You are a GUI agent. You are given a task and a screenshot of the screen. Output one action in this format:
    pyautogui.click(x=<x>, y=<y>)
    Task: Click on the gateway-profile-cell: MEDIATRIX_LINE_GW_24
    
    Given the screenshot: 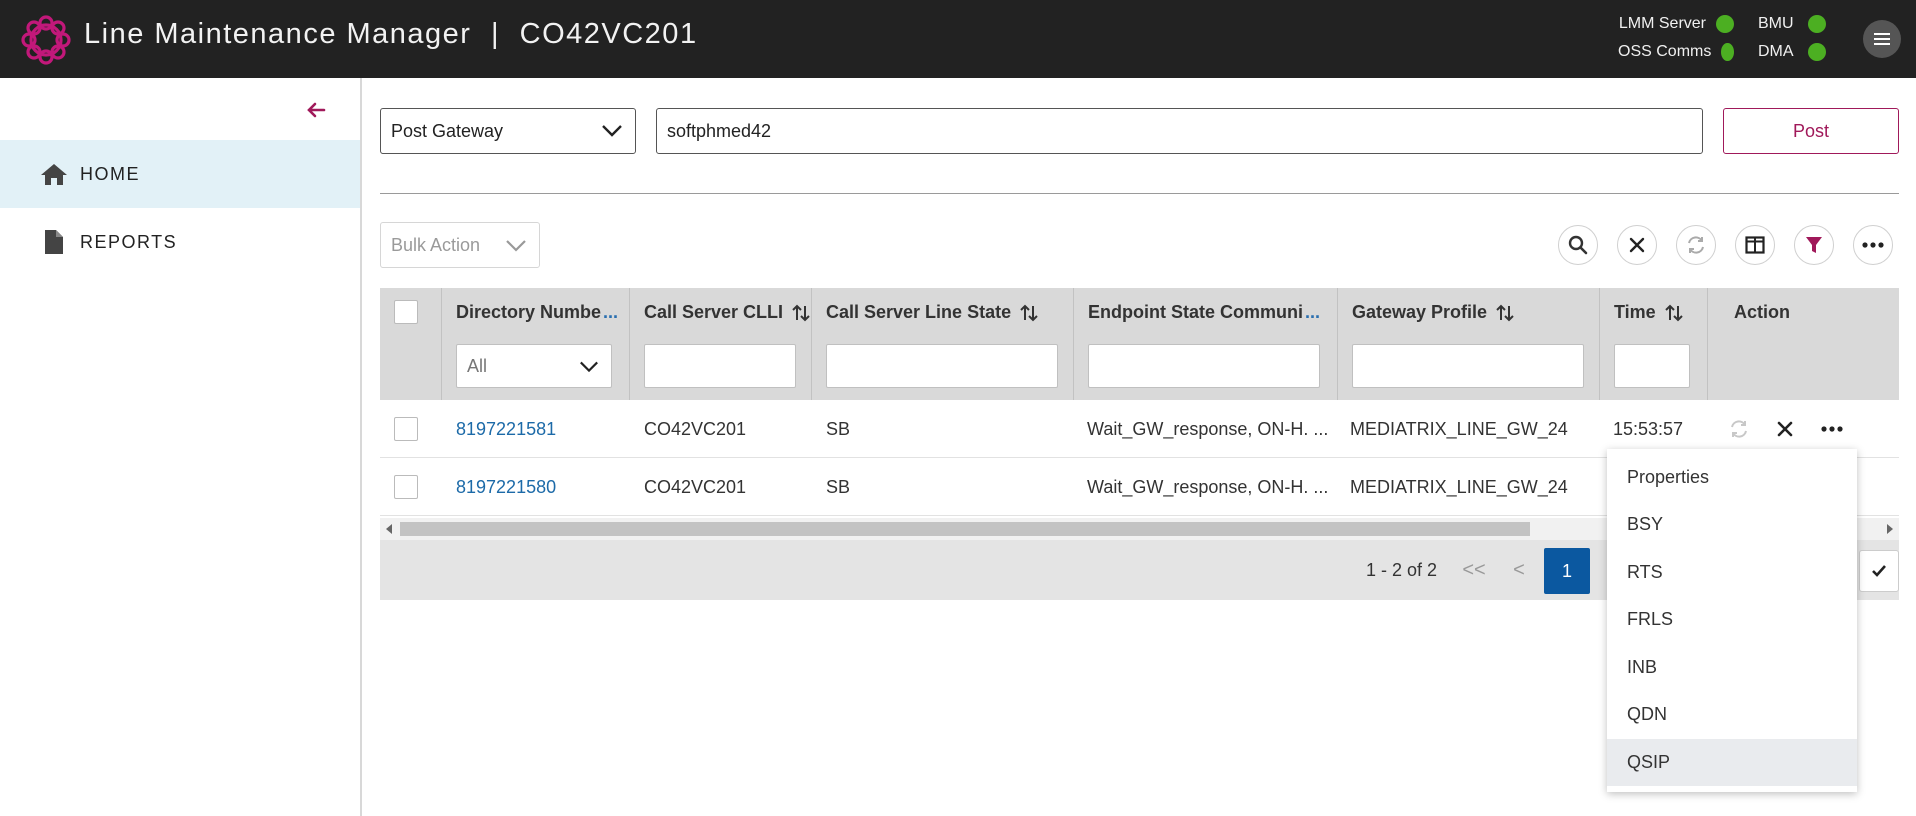 What is the action you would take?
    pyautogui.click(x=1459, y=486)
    